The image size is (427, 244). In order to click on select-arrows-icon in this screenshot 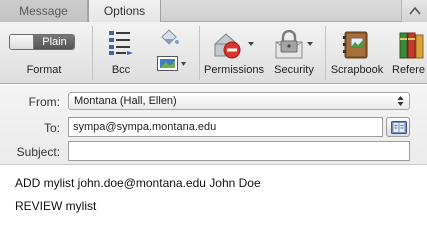, I will do `click(400, 101)`.